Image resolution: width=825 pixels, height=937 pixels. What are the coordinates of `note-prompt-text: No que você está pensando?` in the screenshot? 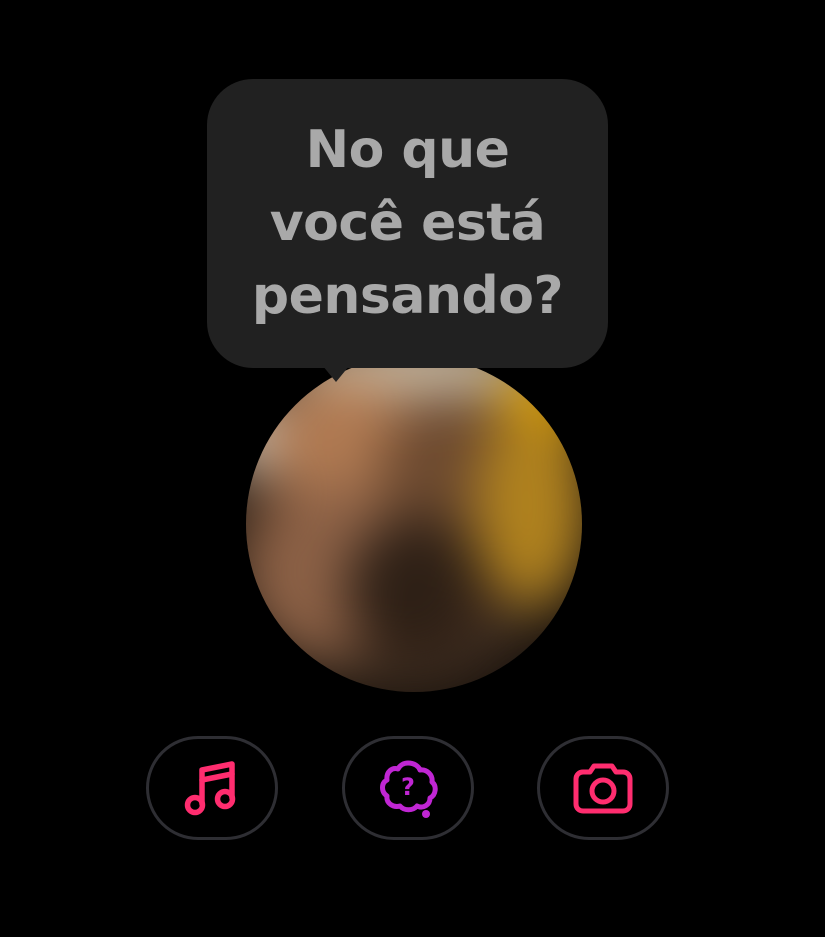 It's located at (407, 223).